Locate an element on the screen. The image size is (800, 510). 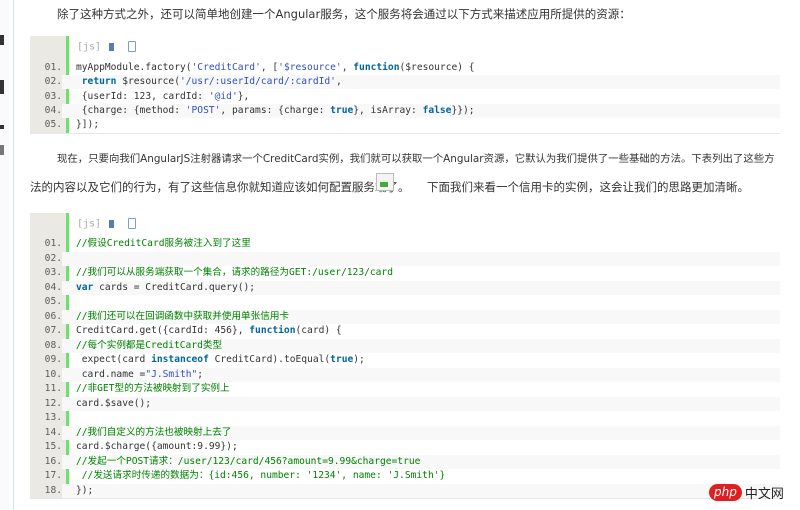
code-token: , [ is located at coordinates (269, 67).